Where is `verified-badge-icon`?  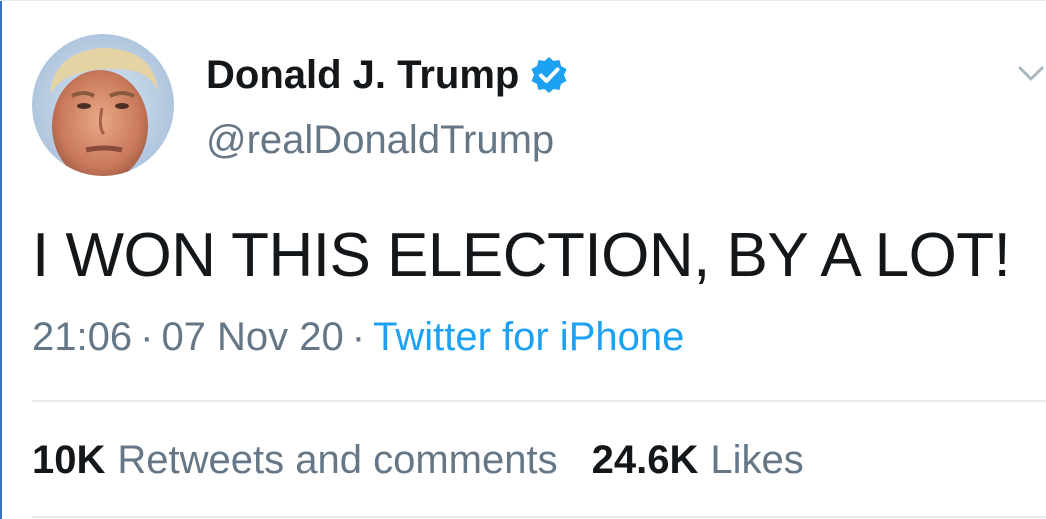
verified-badge-icon is located at coordinates (549, 75).